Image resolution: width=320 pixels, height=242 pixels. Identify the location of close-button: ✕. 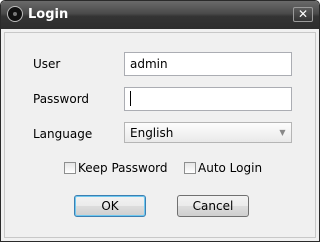
(303, 14).